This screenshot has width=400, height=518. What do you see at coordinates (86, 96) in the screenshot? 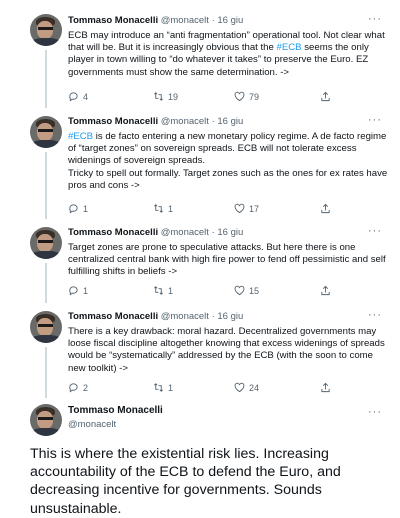
I see `reply-count: 4` at bounding box center [86, 96].